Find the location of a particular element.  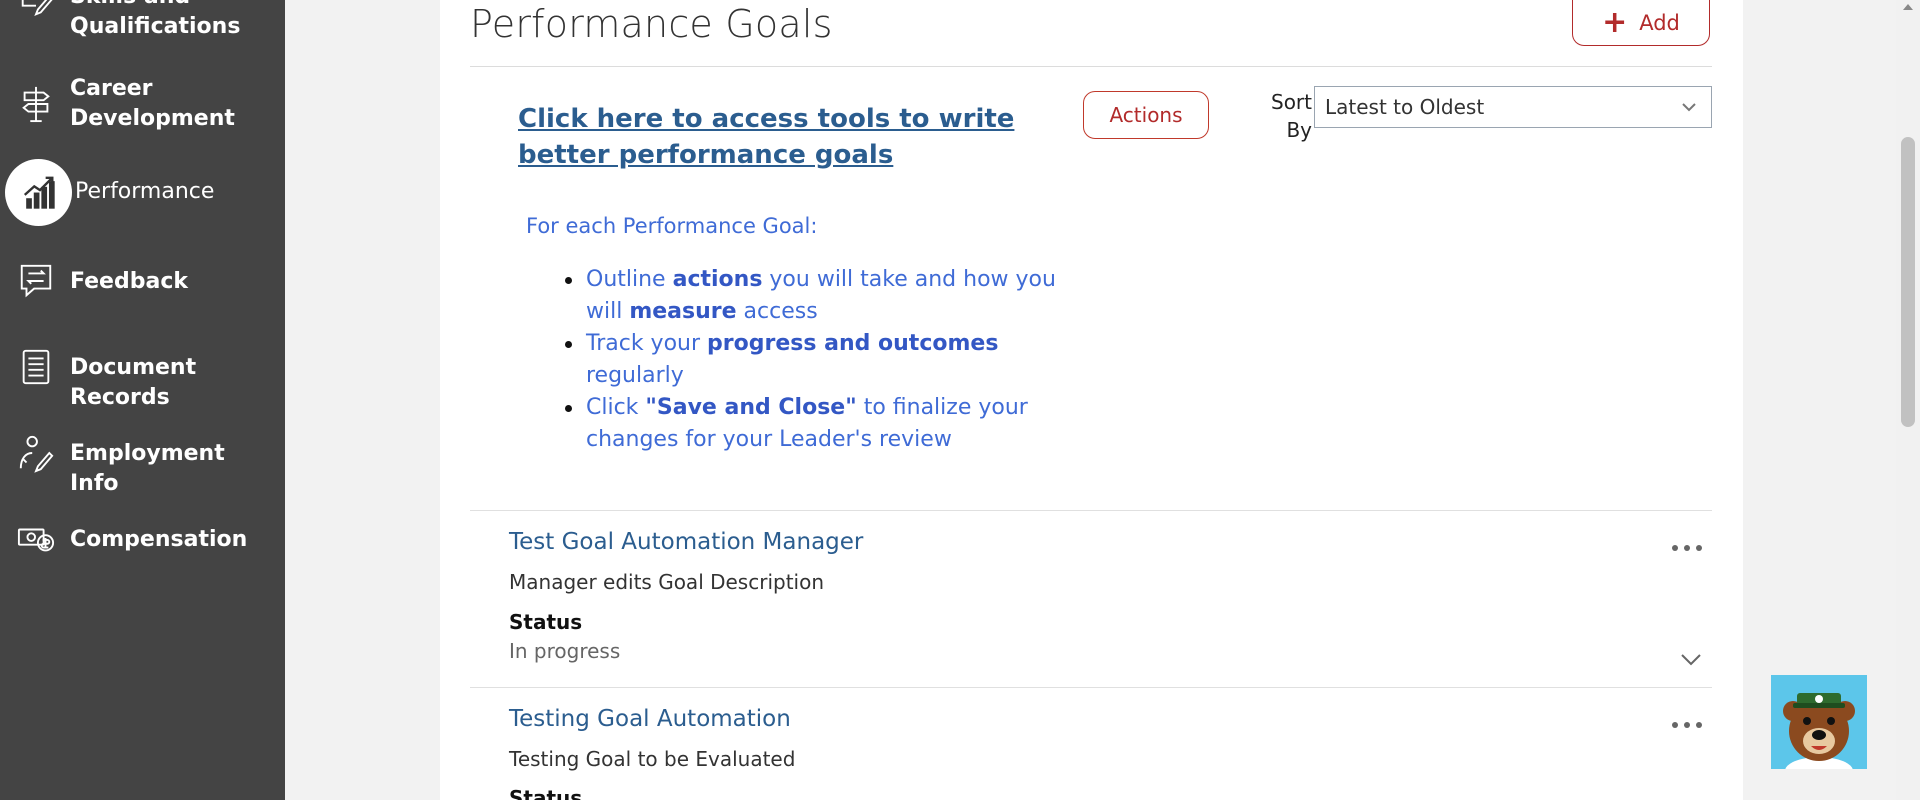

checklist-icon is located at coordinates (36, 11).